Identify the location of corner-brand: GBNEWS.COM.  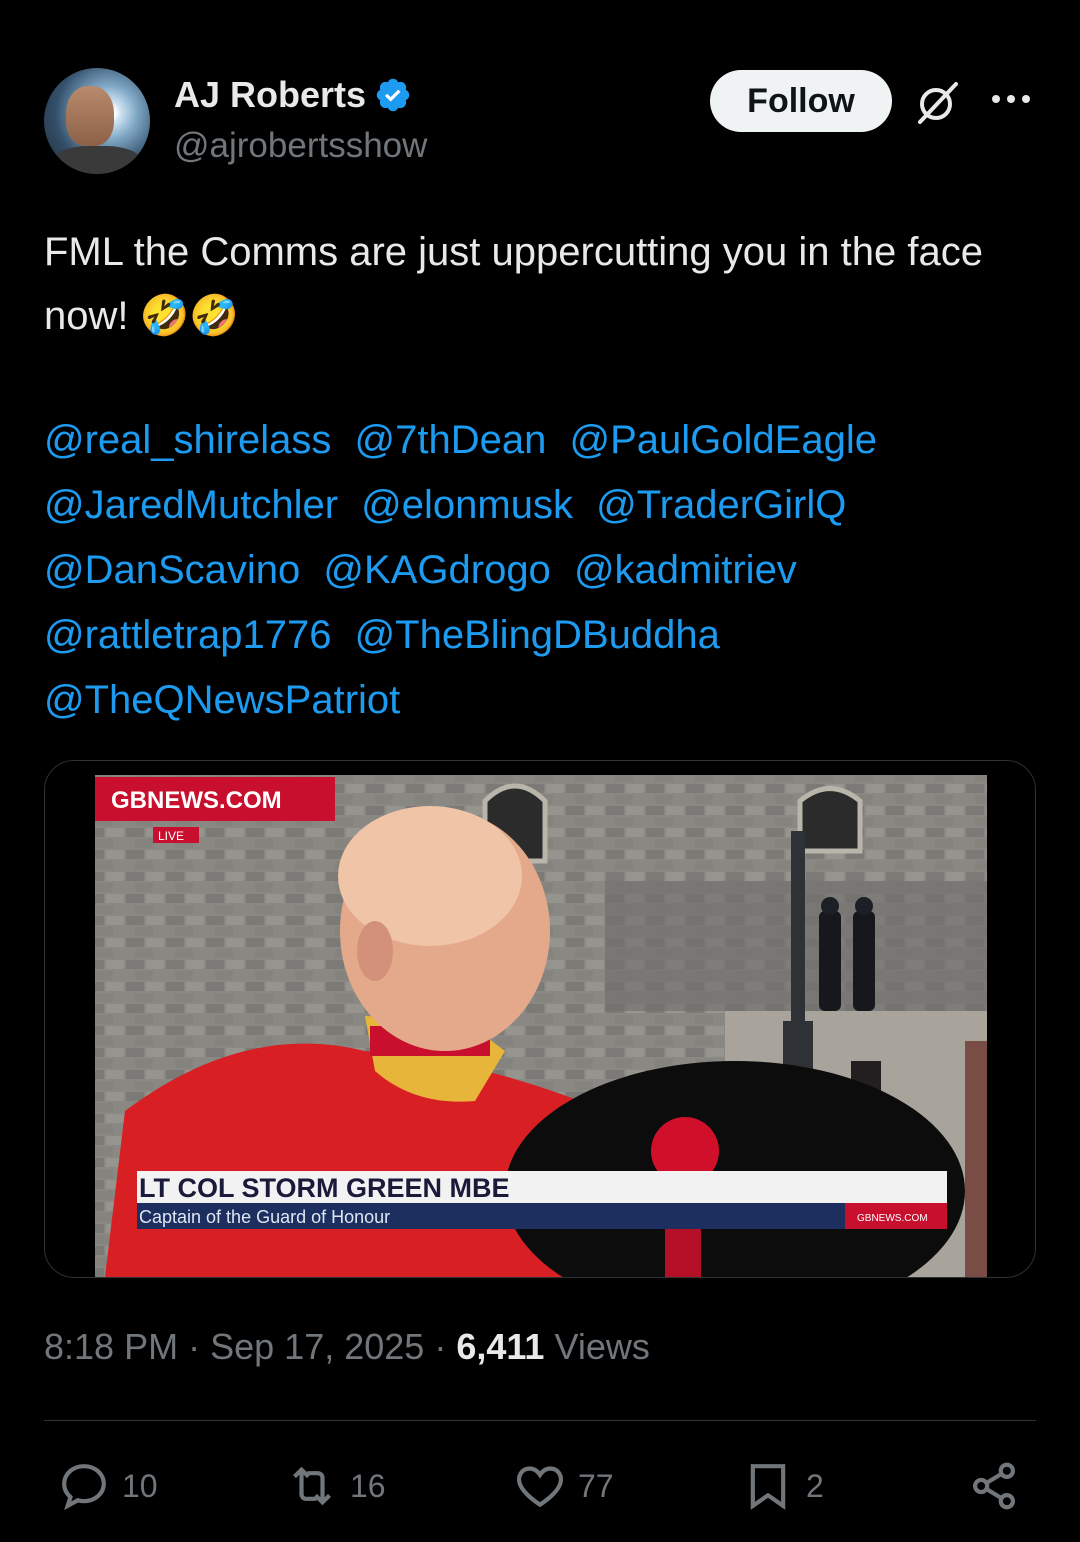
(892, 1218).